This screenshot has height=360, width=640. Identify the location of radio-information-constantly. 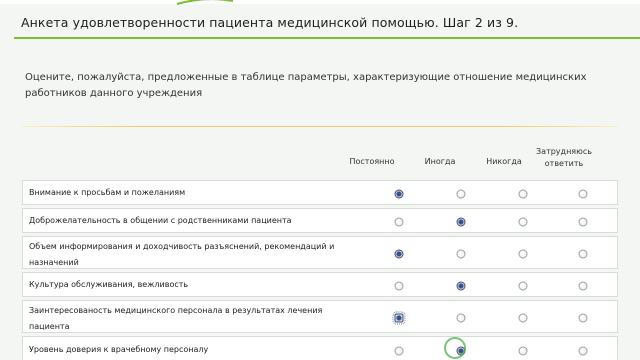
(399, 253).